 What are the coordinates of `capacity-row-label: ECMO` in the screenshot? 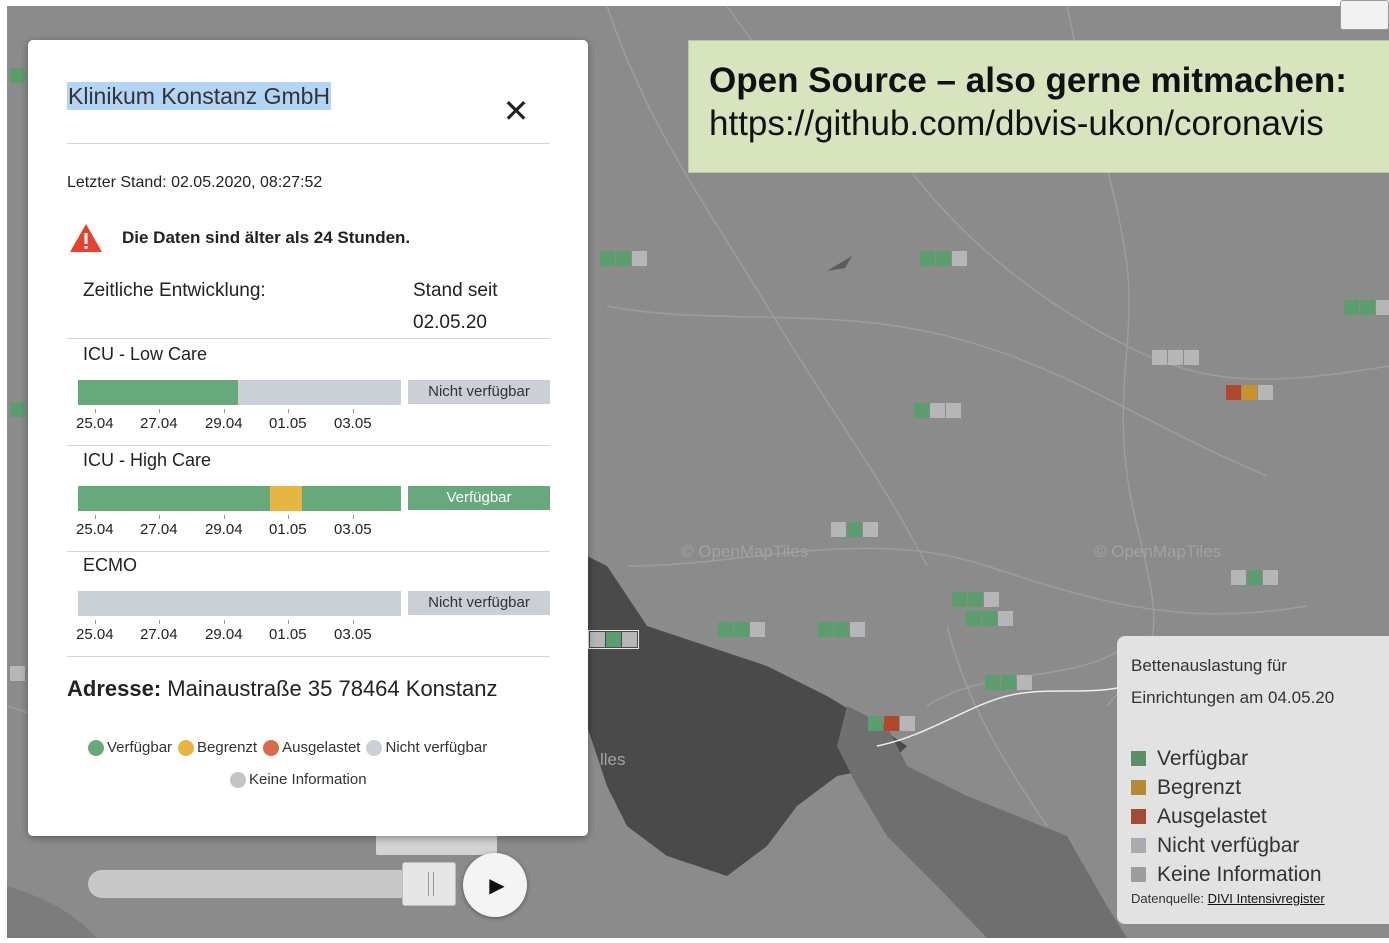 It's located at (110, 565).